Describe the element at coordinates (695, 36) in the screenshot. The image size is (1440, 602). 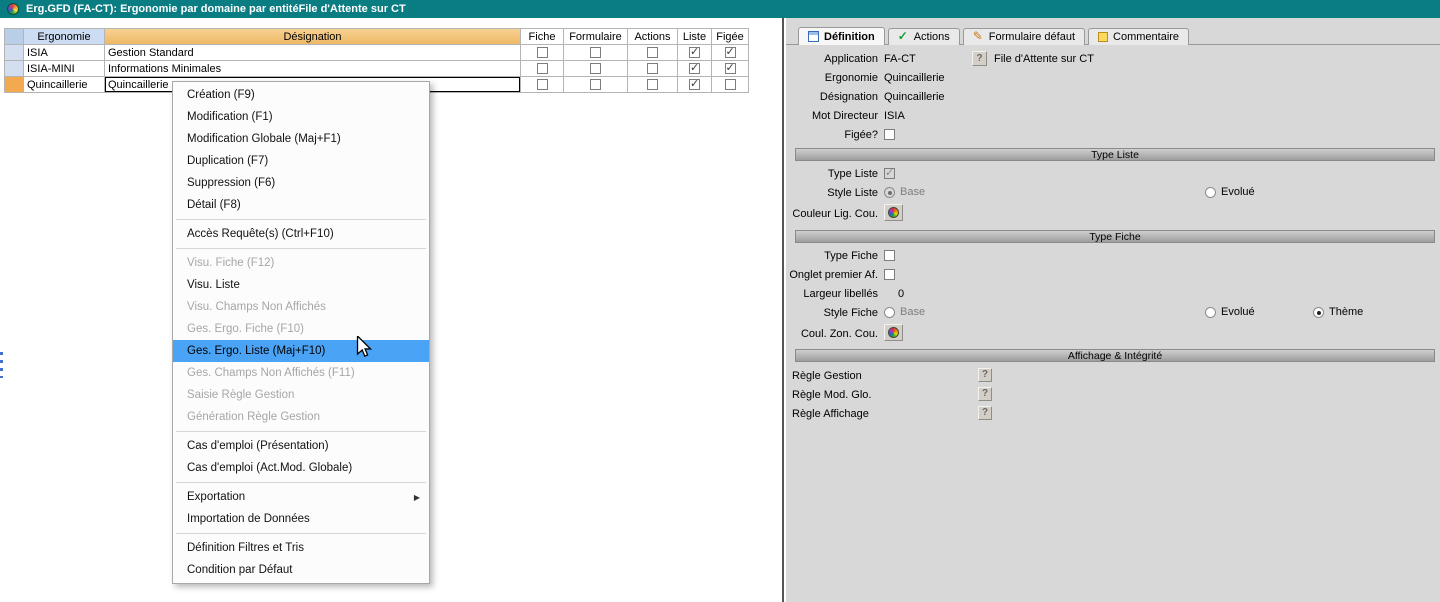
I see `header-liste: Liste` at that location.